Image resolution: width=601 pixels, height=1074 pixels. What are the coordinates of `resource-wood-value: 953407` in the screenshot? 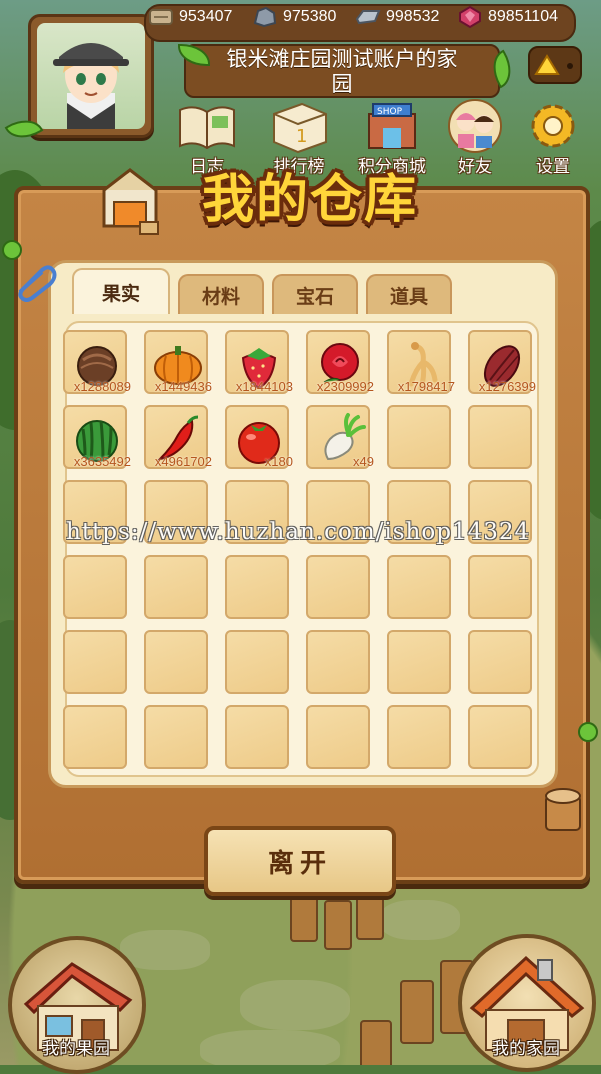 It's located at (206, 16).